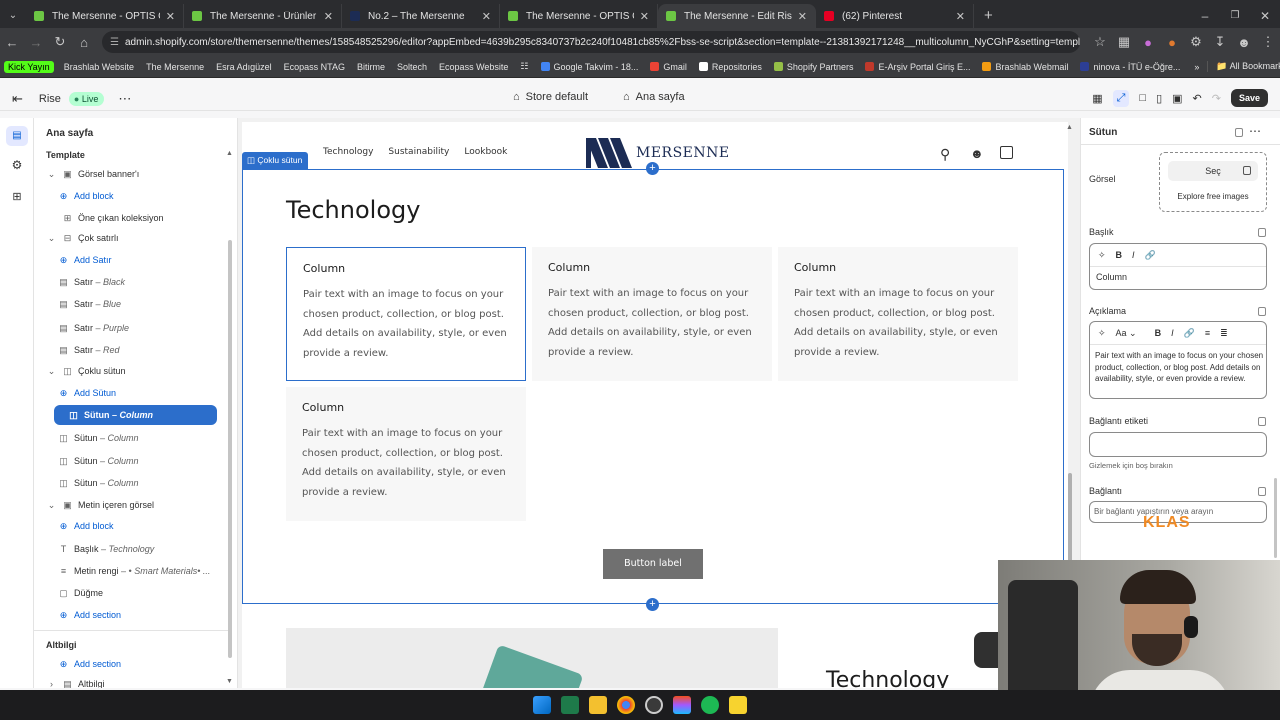 The width and height of the screenshot is (1280, 720). What do you see at coordinates (89, 664) in the screenshot?
I see `footer-add-section: ⊕ Add section` at bounding box center [89, 664].